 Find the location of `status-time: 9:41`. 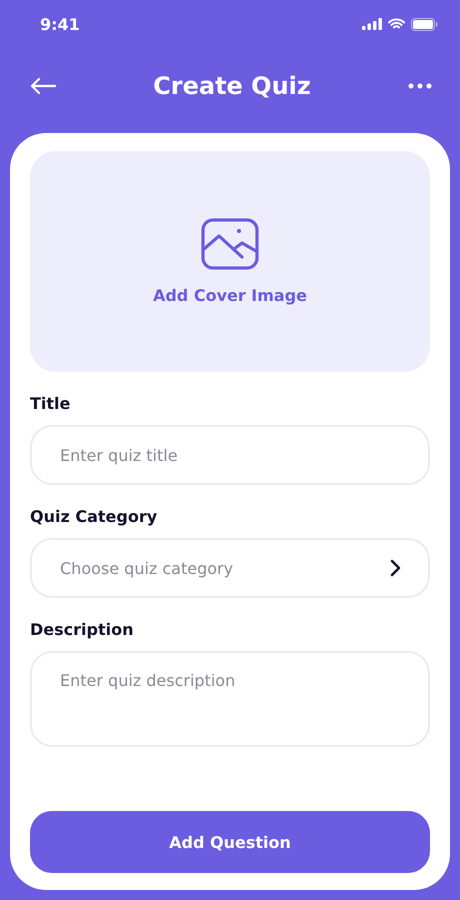

status-time: 9:41 is located at coordinates (60, 24).